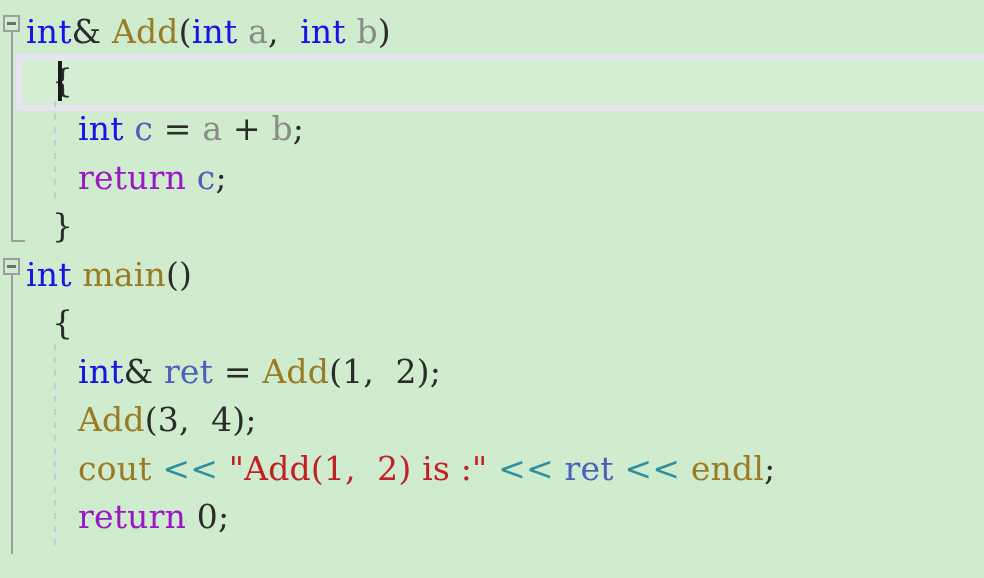 This screenshot has width=984, height=578. Describe the element at coordinates (115, 468) in the screenshot. I see `code-token: cout` at that location.